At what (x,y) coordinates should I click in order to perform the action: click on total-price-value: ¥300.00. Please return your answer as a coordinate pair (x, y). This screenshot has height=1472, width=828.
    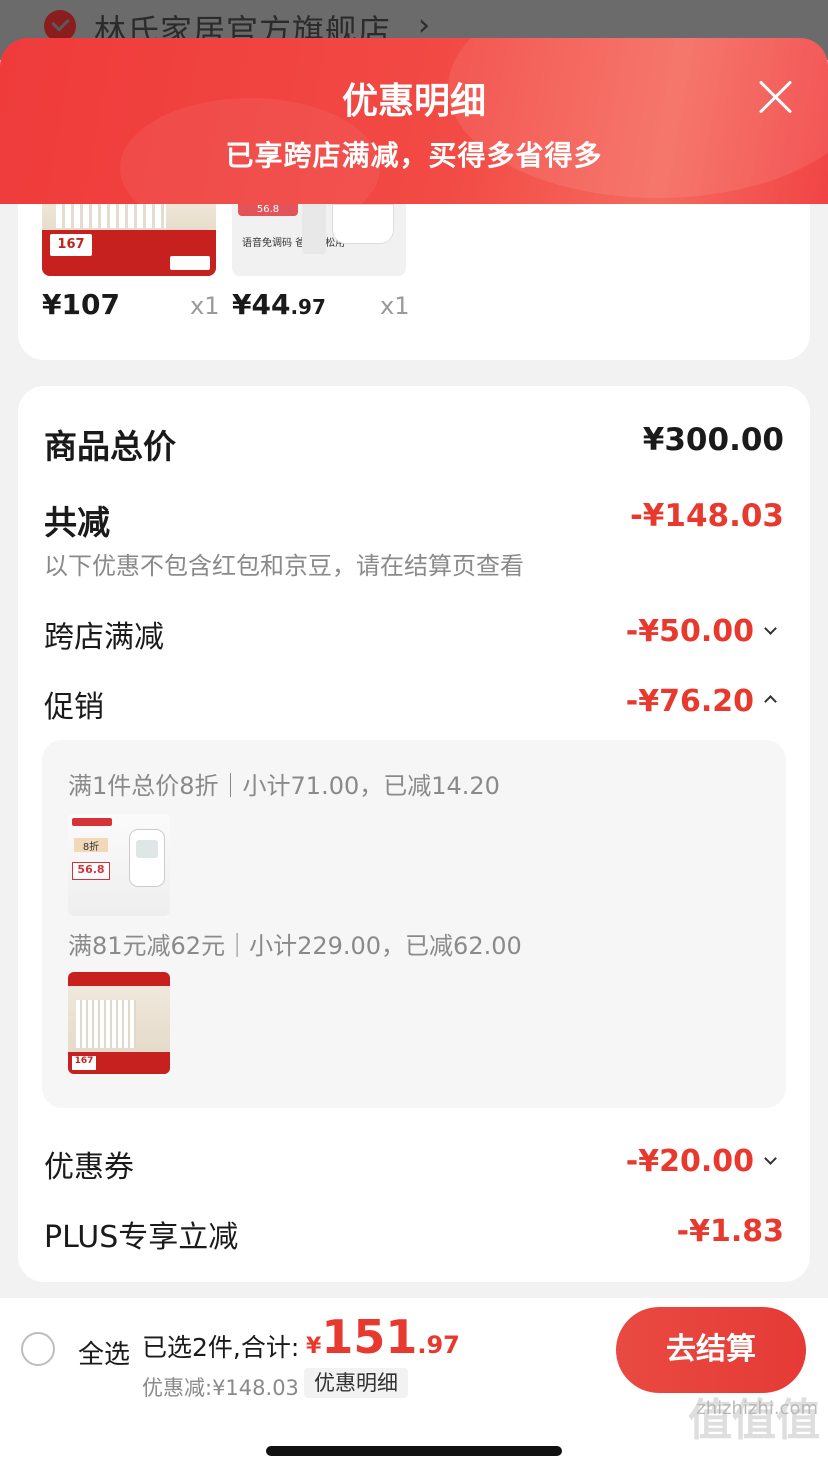
    Looking at the image, I should click on (713, 440).